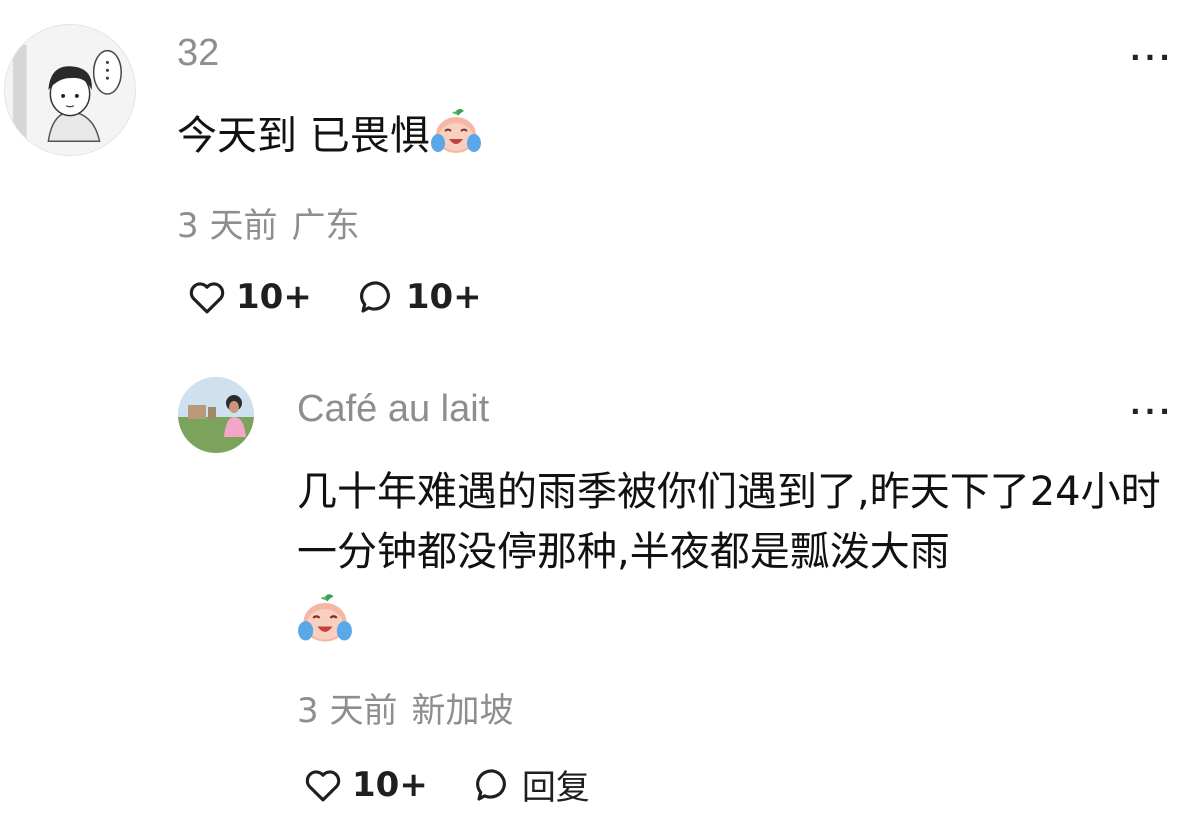 This screenshot has width=1200, height=830. What do you see at coordinates (729, 522) in the screenshot?
I see `reply-text: 几十年难遇的雨季被你们遇到了,昨天下了24小时一分钟都没停那种,半夜都是瓢泼大雨` at bounding box center [729, 522].